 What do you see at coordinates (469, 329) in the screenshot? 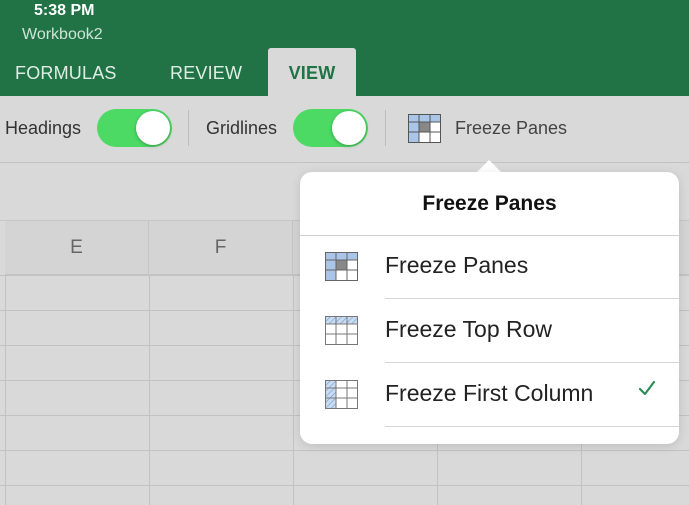
I see `menu-item-label: Freeze Top Row` at bounding box center [469, 329].